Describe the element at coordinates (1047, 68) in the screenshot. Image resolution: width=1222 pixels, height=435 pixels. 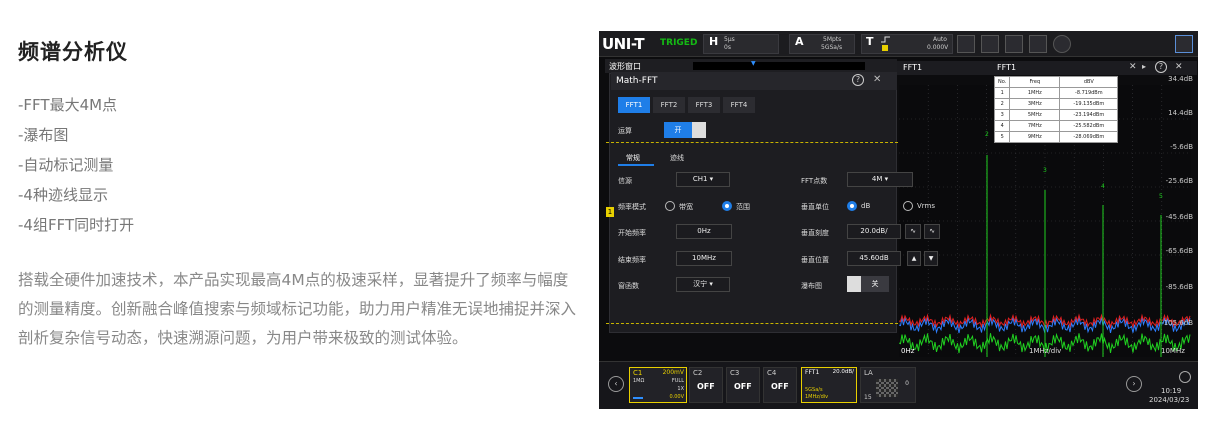
I see `fft-window-header: FFT1 FFT1 ✕ ▸ ? ✕` at that location.